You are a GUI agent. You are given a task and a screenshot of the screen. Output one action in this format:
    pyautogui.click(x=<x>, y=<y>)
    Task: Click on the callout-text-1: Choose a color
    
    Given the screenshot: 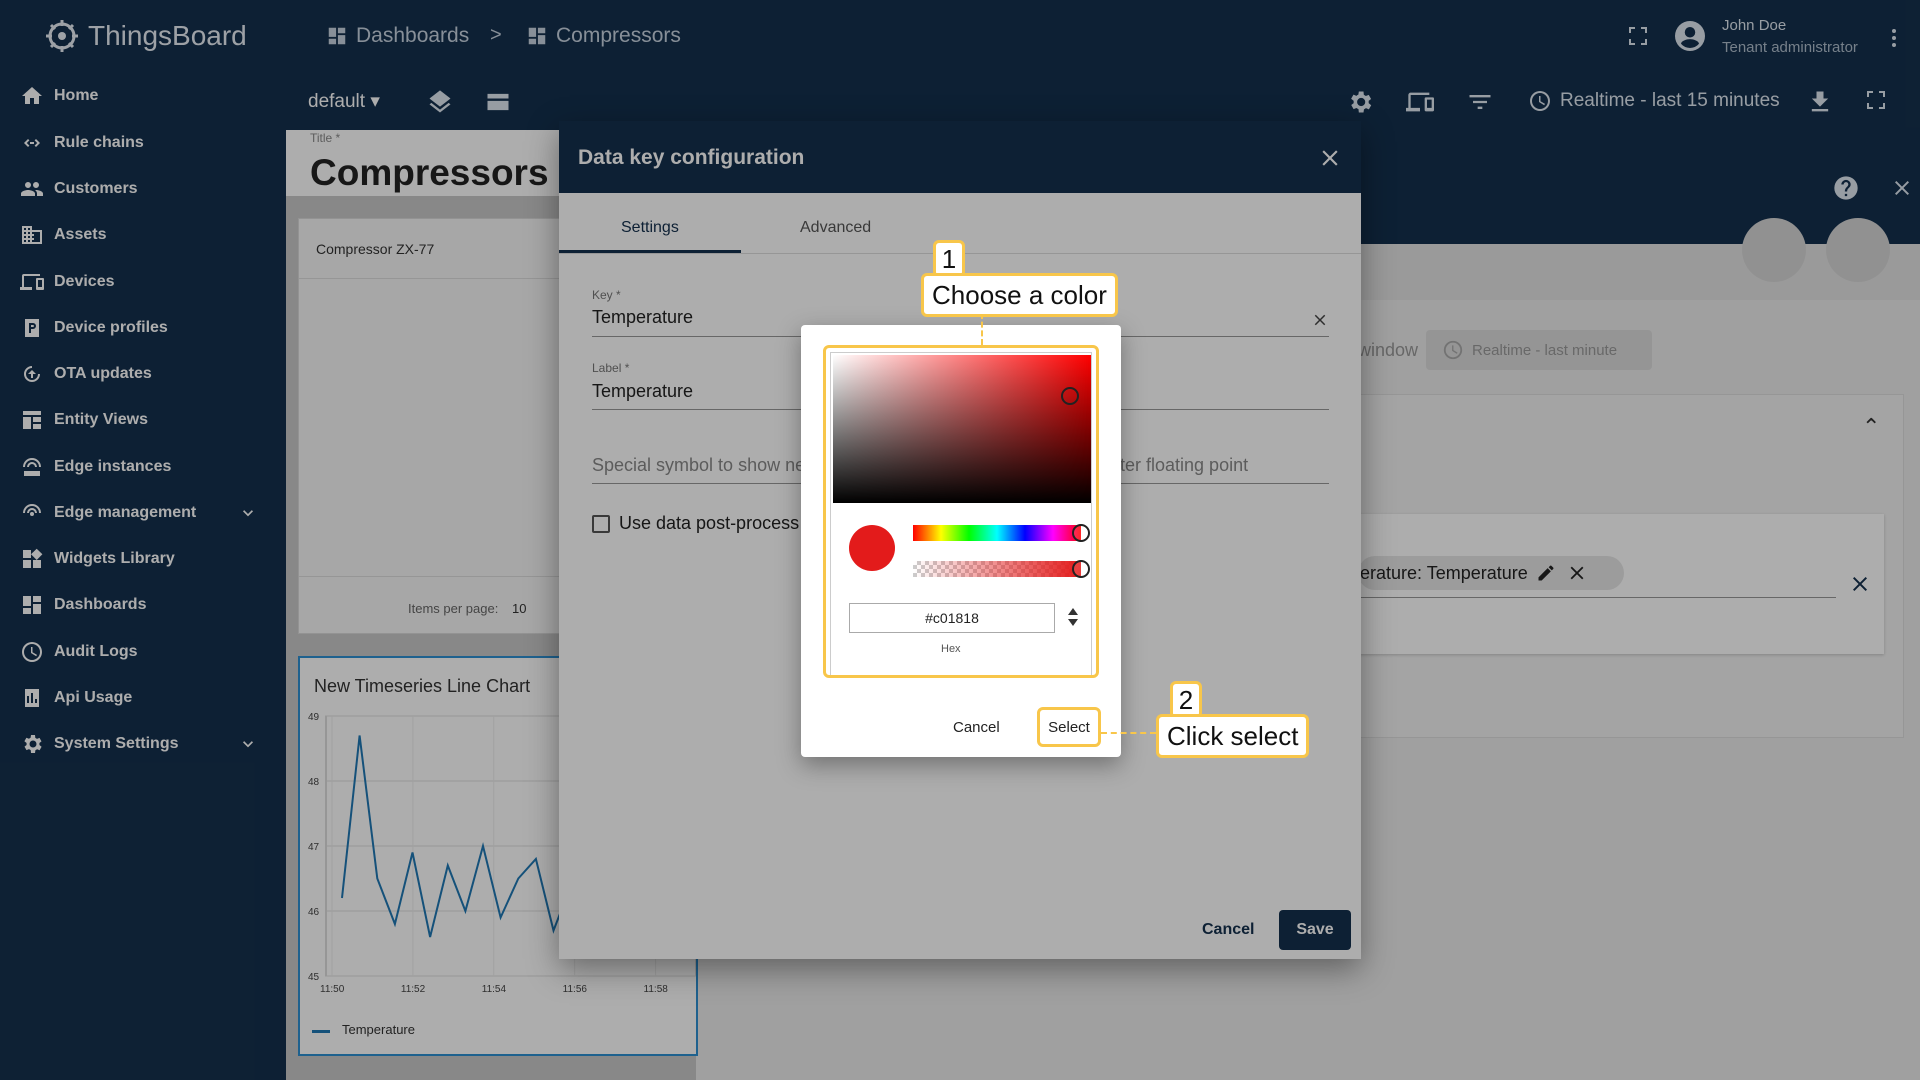 What is the action you would take?
    pyautogui.click(x=1019, y=295)
    